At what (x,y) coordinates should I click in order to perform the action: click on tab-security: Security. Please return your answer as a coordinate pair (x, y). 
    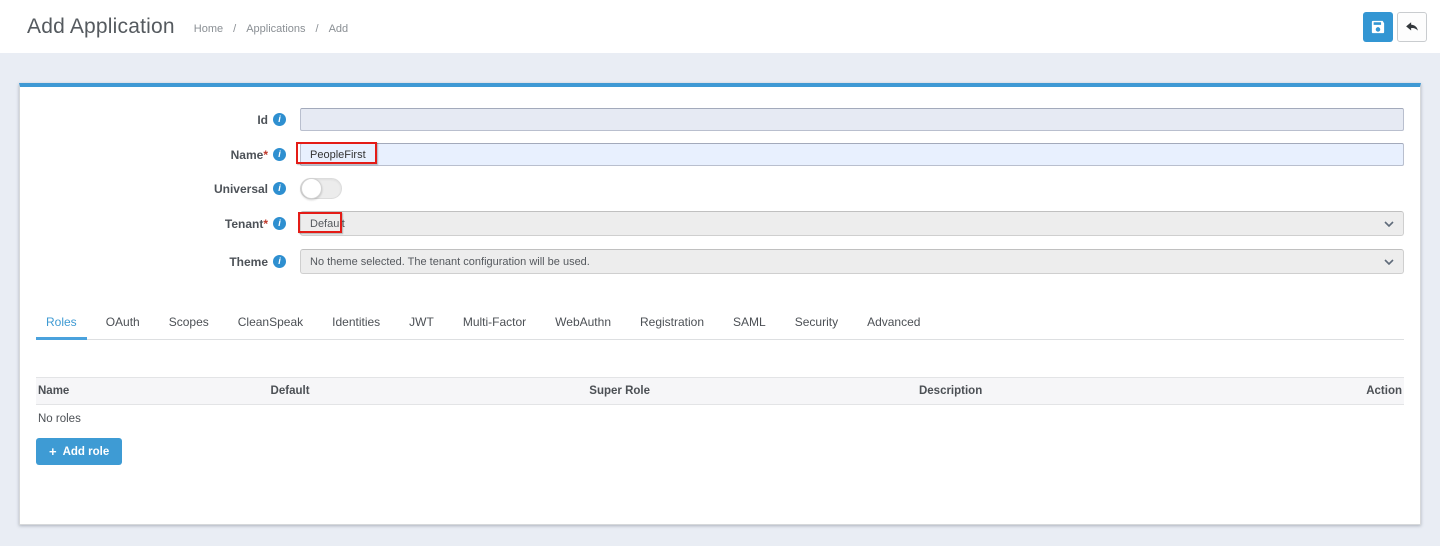
    Looking at the image, I should click on (816, 323).